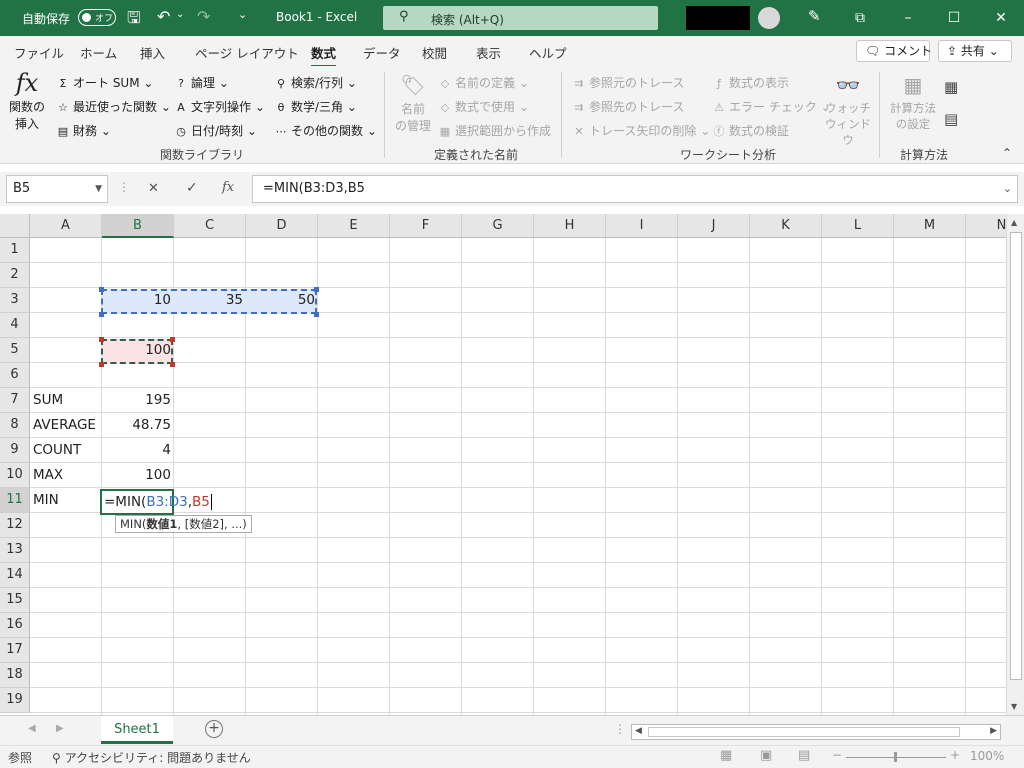  Describe the element at coordinates (895, 757) in the screenshot. I see `zoom-slider-handle` at that location.